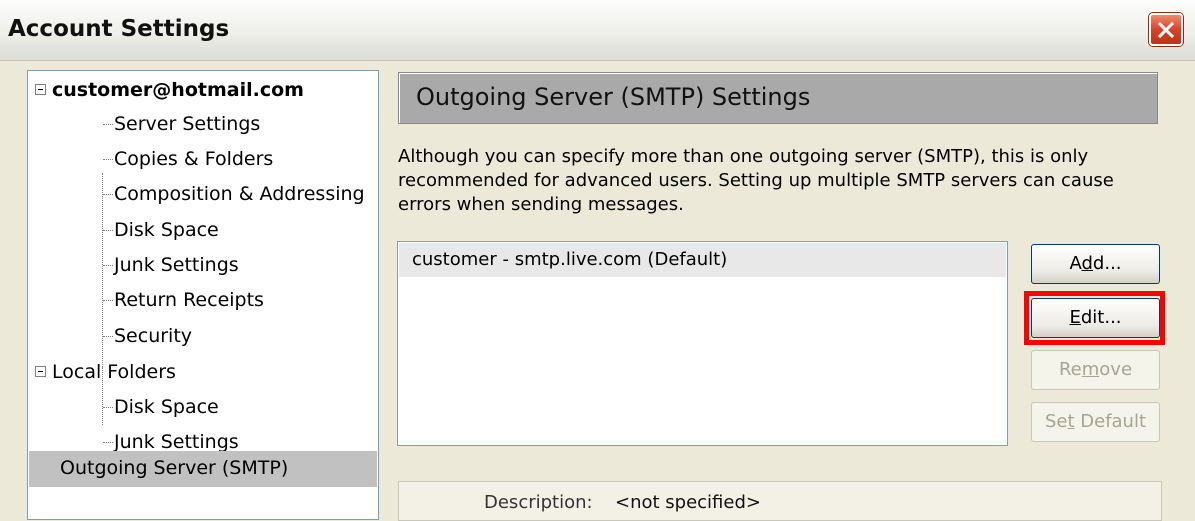 The image size is (1195, 521). What do you see at coordinates (613, 97) in the screenshot?
I see `page-title: Outgoing Server (SMTP) Settings` at bounding box center [613, 97].